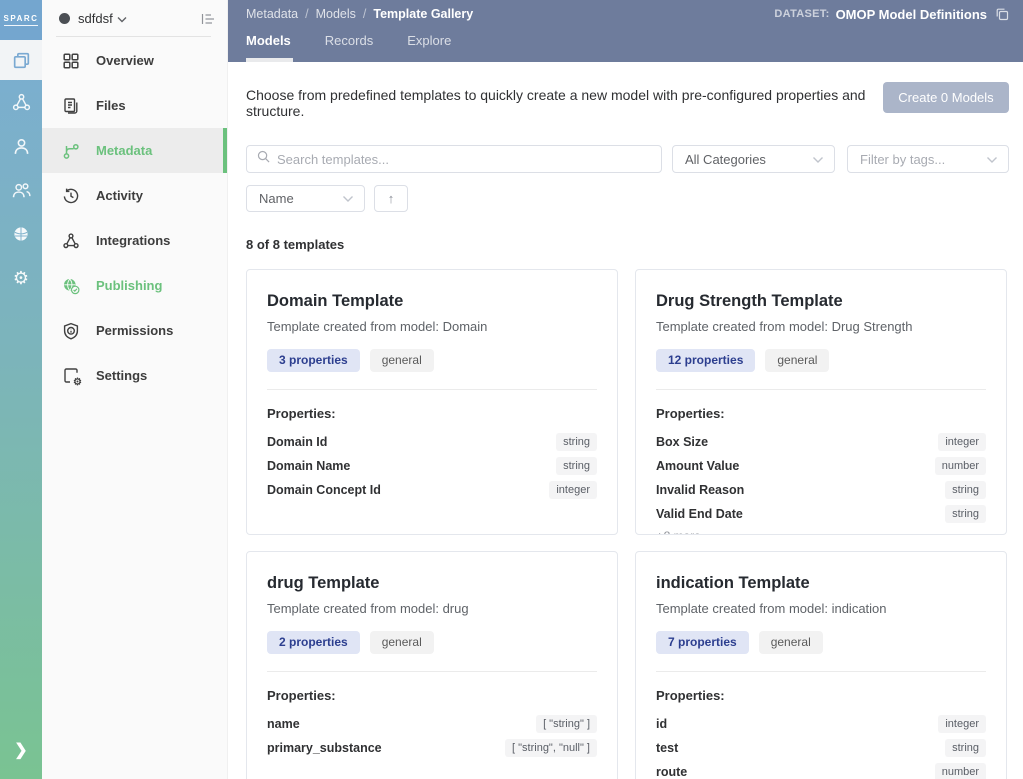  I want to click on badge-row: 2 properties general, so click(432, 643).